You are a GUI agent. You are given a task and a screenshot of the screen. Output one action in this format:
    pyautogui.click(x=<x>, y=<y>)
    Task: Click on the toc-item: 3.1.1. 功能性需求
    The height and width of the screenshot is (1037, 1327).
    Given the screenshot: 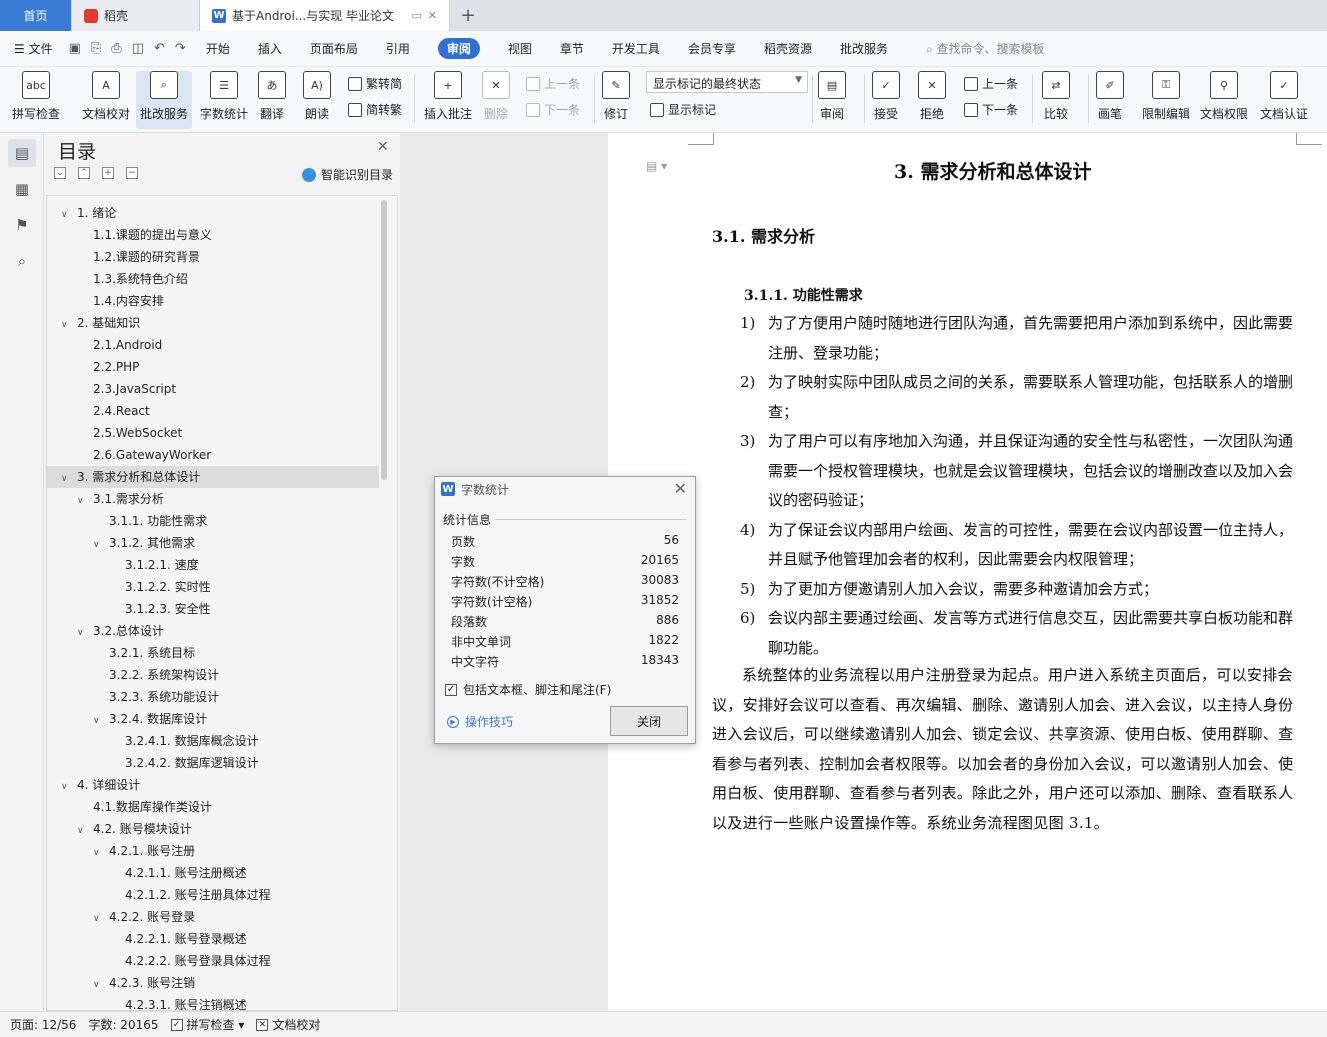 What is the action you would take?
    pyautogui.click(x=213, y=521)
    